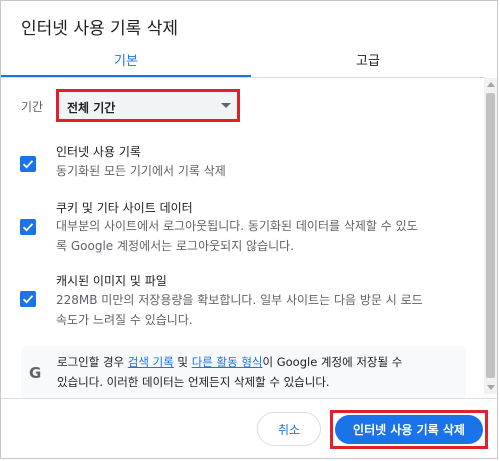 This screenshot has height=461, width=500. Describe the element at coordinates (237, 226) in the screenshot. I see `option-description-line: 대부분의 사이트에서 로그아웃됩니다. 동기화된 데이터를 삭제할 수 있도` at that location.